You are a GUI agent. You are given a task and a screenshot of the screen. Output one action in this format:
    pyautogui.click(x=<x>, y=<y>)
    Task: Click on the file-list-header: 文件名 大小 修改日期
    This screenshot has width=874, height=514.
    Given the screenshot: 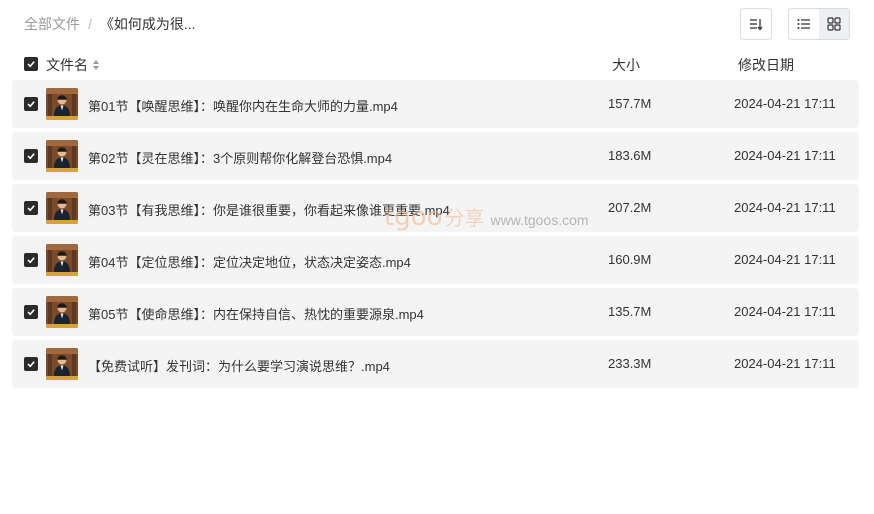 What is the action you would take?
    pyautogui.click(x=435, y=64)
    